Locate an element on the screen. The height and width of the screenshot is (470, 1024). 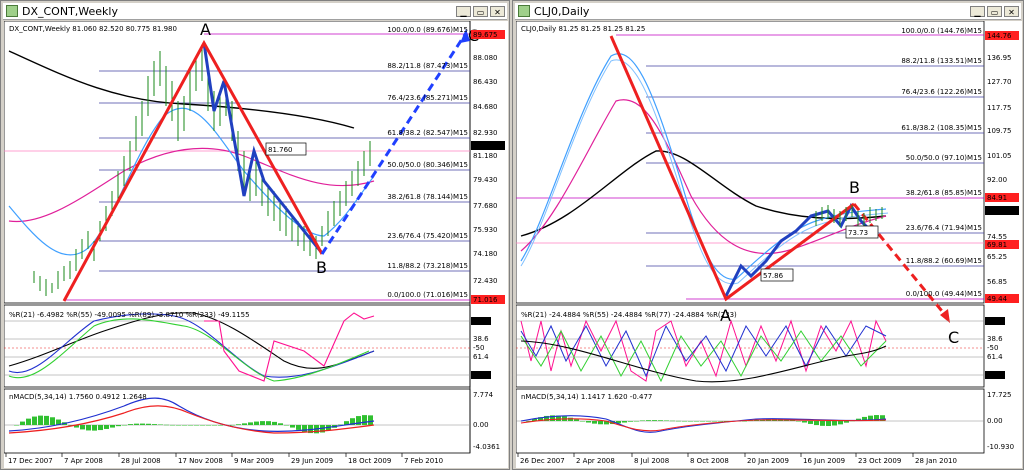
fib-level-label: 88.2/11.8 (87.473)M15 is located at coordinates (427, 66).